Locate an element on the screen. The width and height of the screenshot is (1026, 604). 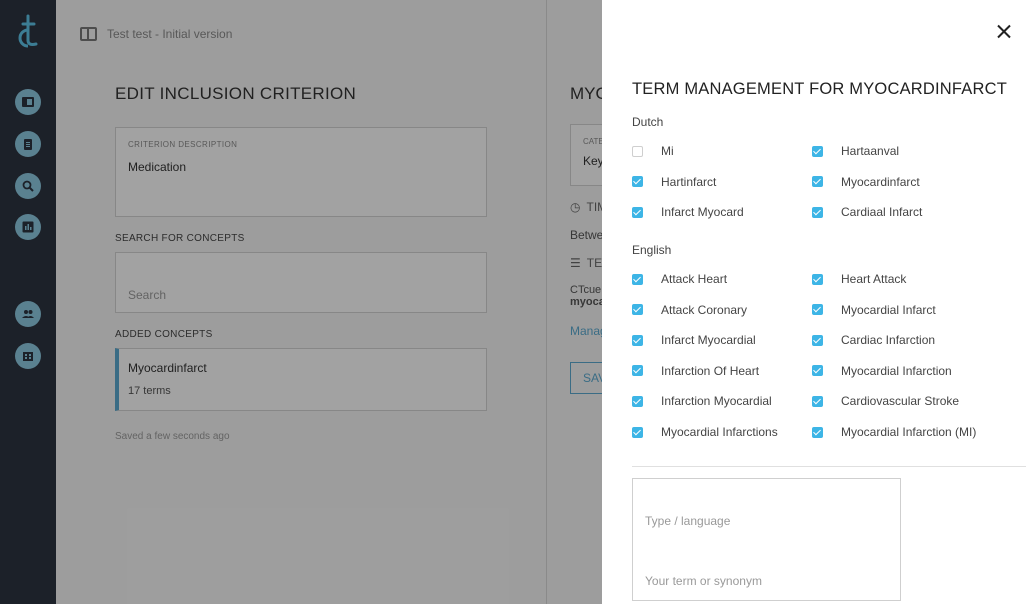
term-label: Heart Attack is located at coordinates (874, 279).